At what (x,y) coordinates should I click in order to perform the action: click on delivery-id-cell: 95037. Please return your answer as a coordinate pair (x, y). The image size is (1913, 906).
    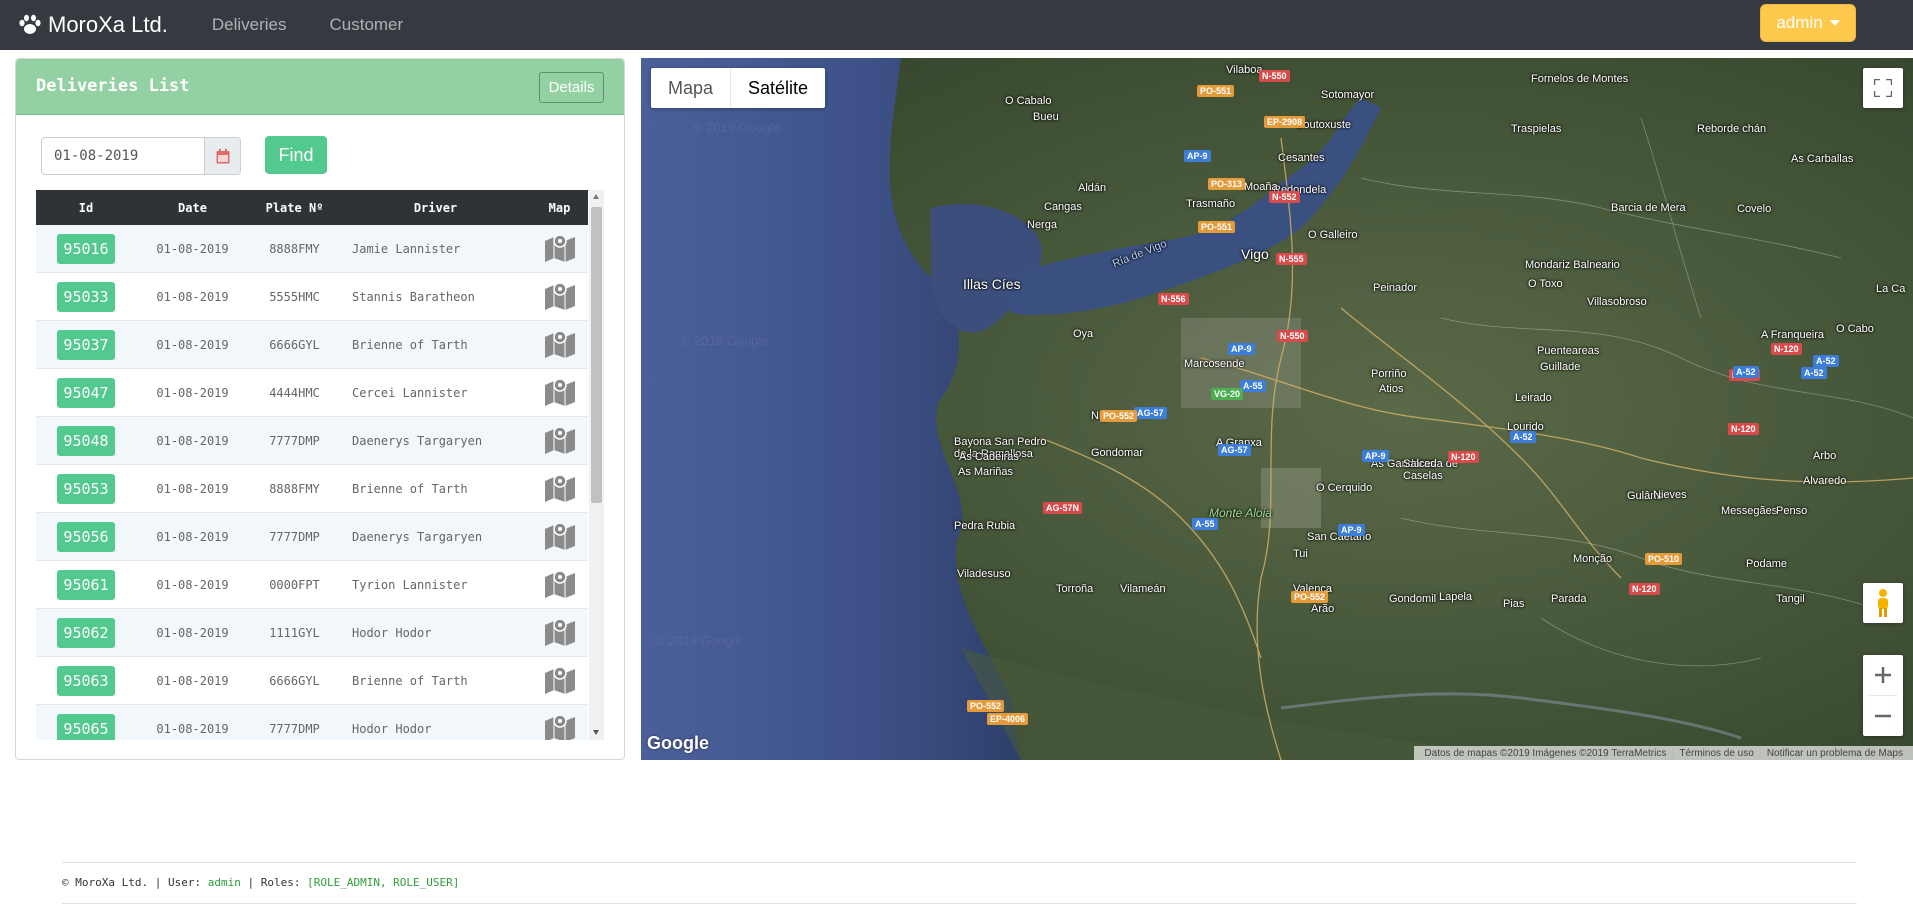
    Looking at the image, I should click on (86, 344).